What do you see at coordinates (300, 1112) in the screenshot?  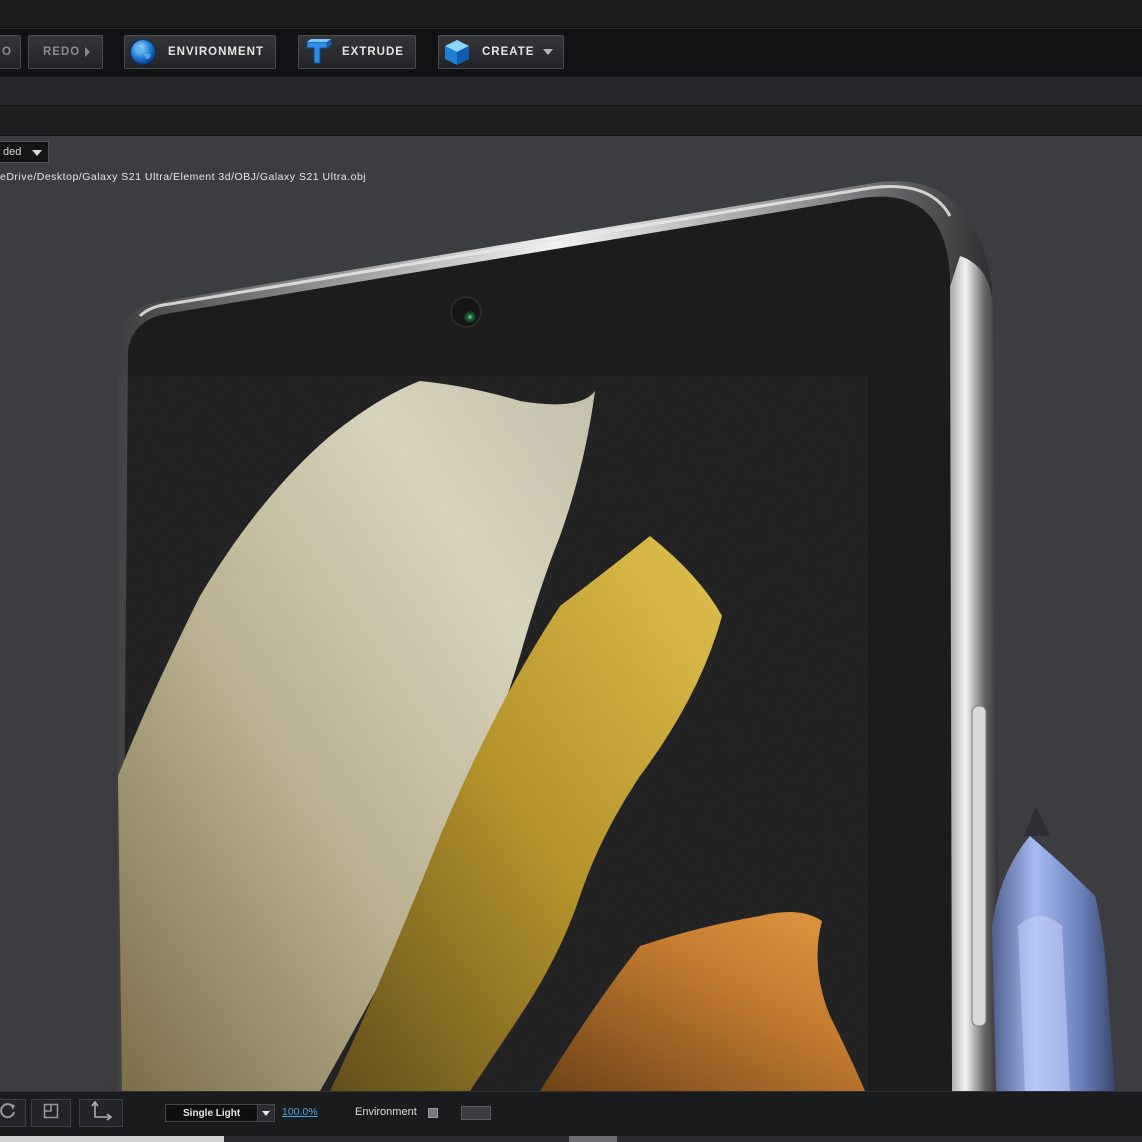 I see `zoom-level-link: 100.0%` at bounding box center [300, 1112].